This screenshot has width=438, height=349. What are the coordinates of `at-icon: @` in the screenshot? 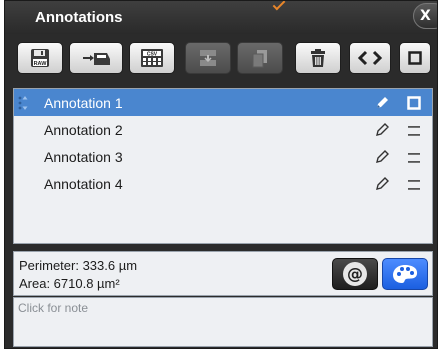 It's located at (355, 274).